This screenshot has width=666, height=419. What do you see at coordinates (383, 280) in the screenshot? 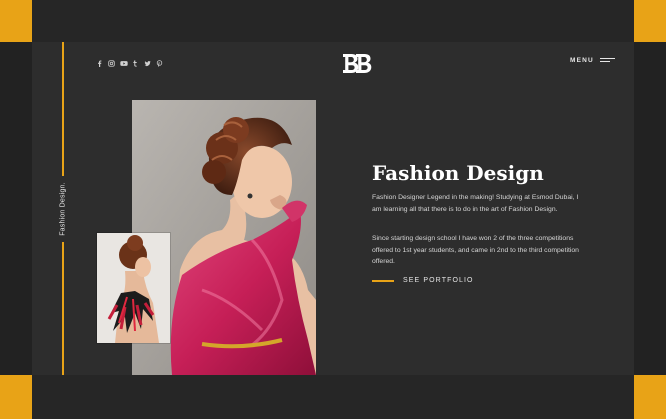
I see `cta-accent-line` at bounding box center [383, 280].